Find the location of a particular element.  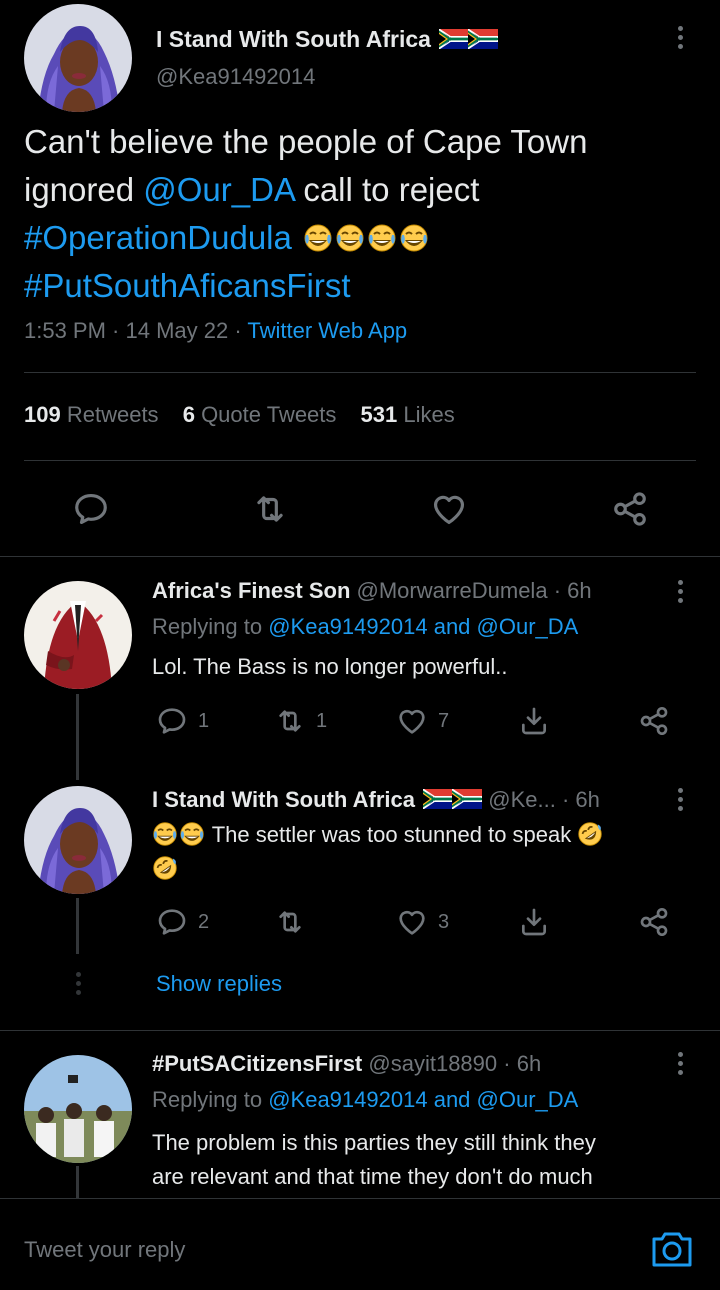

like-button is located at coordinates (449, 509).